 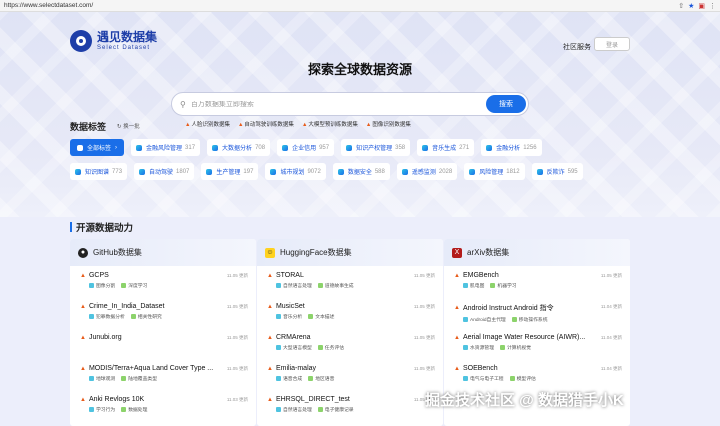 What do you see at coordinates (350, 343) in the screenshot?
I see `dataset-list-item: ▲ CRMArena 11.05 更新 大型语言模型 任务评估` at bounding box center [350, 343].